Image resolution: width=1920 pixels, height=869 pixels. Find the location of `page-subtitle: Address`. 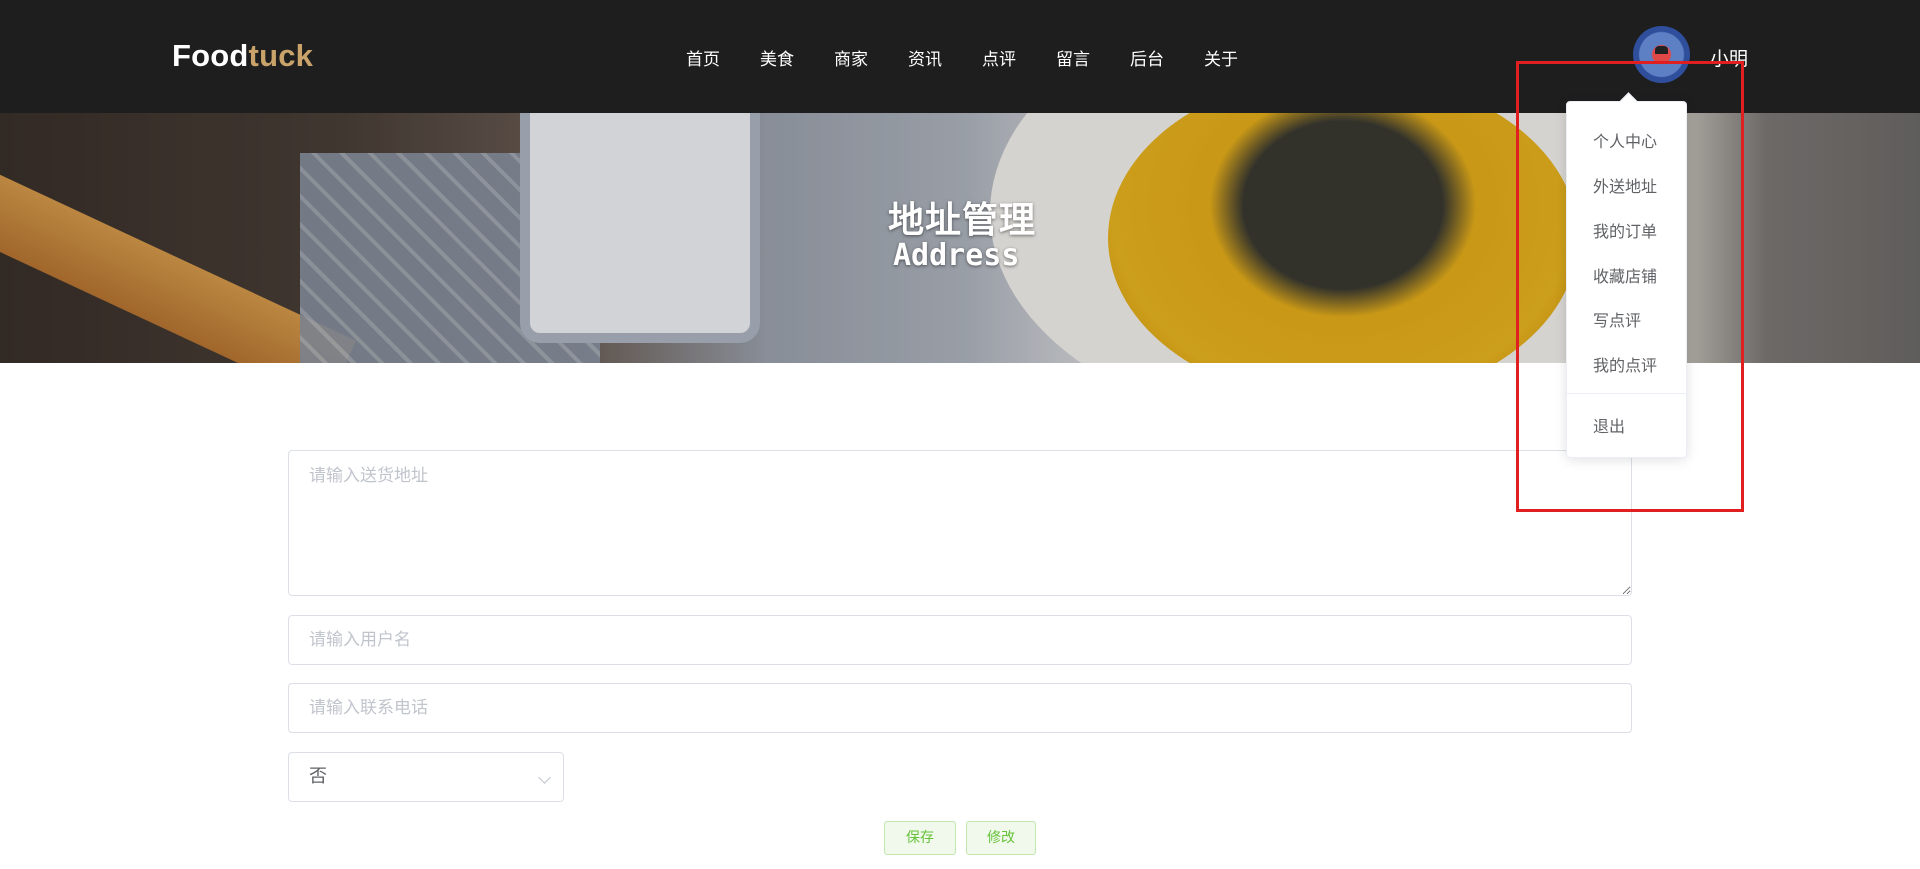

page-subtitle: Address is located at coordinates (956, 255).